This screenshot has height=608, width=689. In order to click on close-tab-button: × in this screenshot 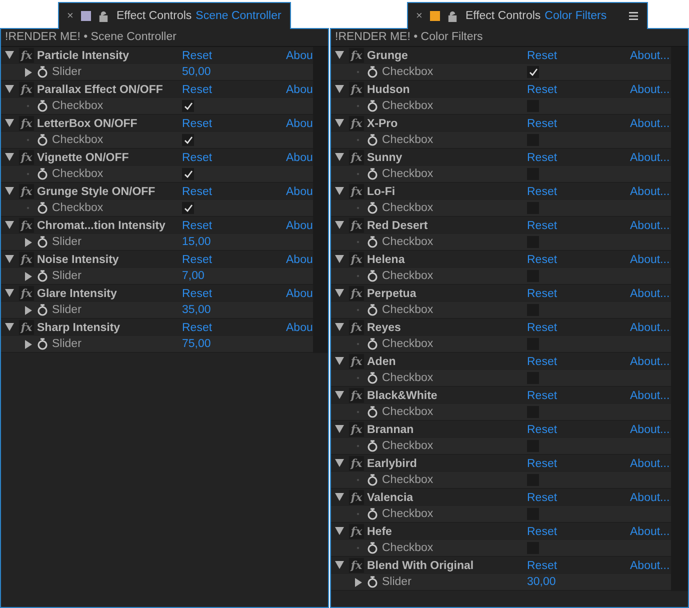, I will do `click(419, 16)`.